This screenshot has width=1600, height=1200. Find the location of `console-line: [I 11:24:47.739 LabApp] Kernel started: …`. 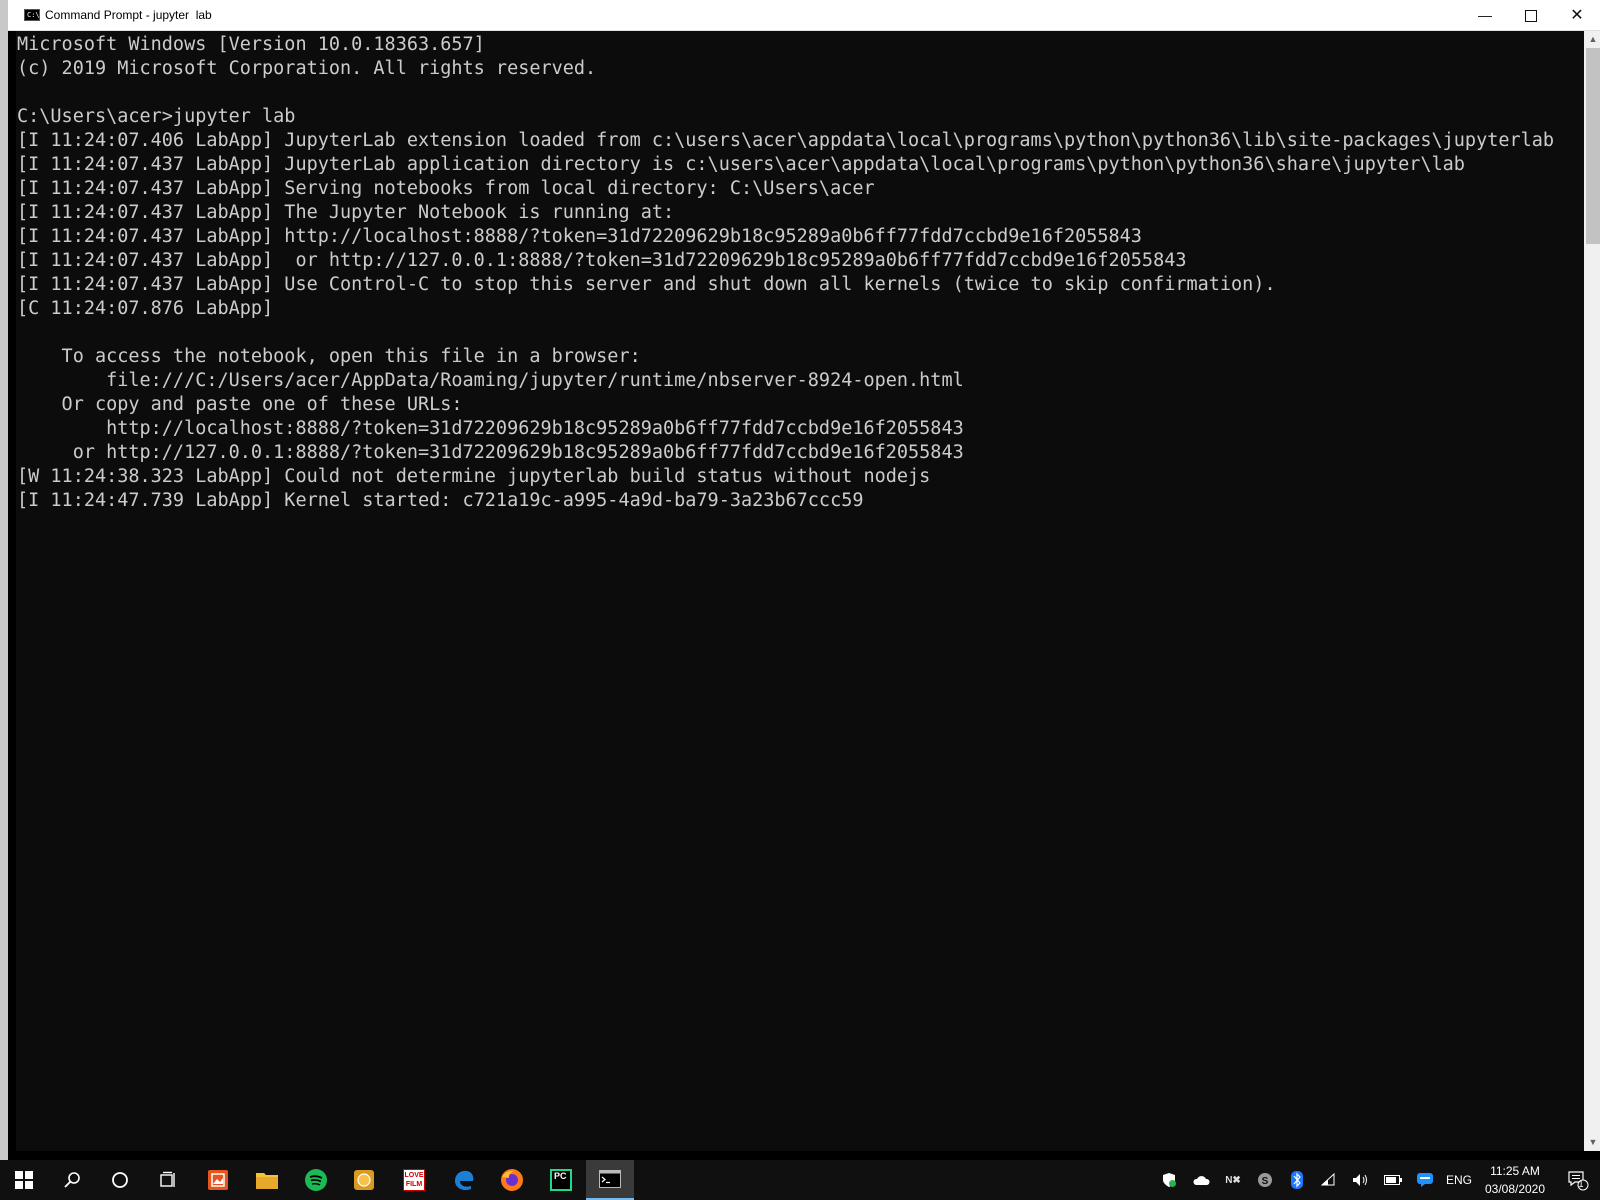

console-line: [I 11:24:47.739 LabApp] Kernel started: … is located at coordinates (440, 500).